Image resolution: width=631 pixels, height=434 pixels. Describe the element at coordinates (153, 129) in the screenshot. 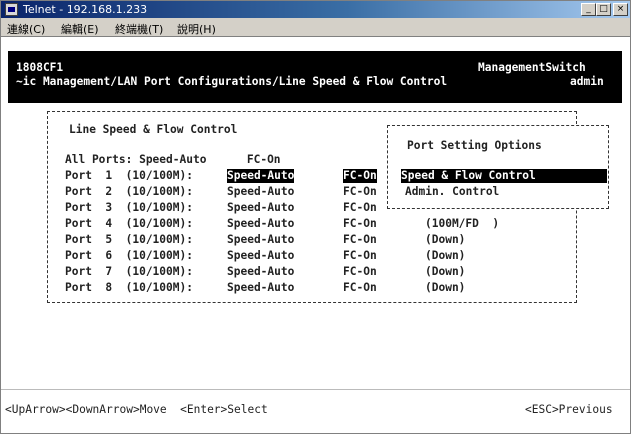

I see `panel-title: Line Speed & Flow Control` at that location.